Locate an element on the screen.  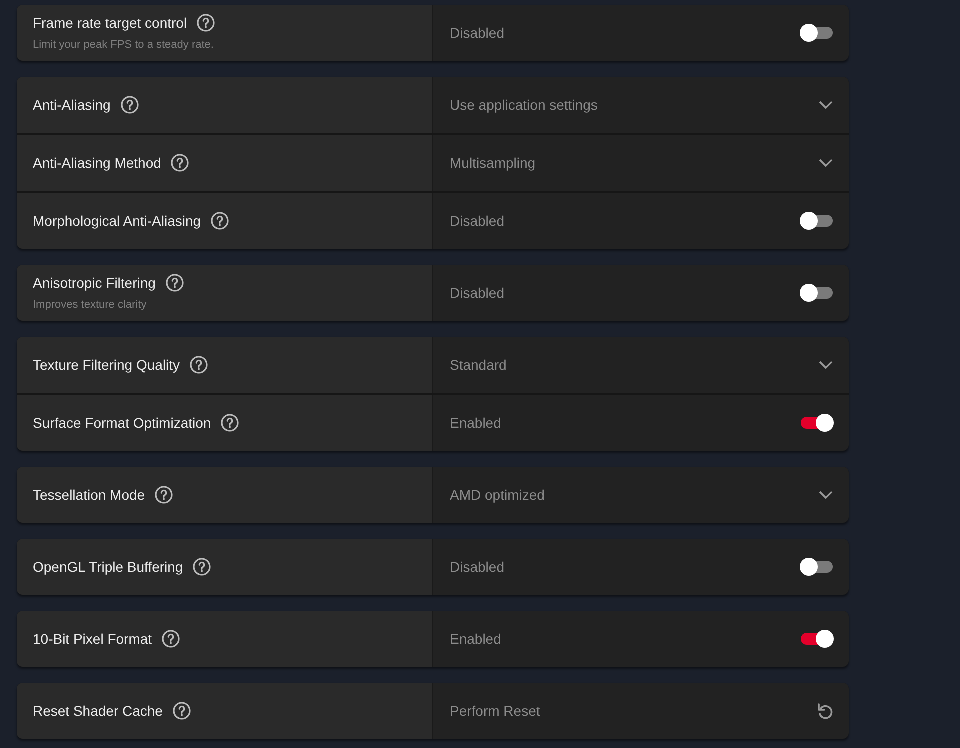
setting-value-panel: Standard is located at coordinates (641, 365).